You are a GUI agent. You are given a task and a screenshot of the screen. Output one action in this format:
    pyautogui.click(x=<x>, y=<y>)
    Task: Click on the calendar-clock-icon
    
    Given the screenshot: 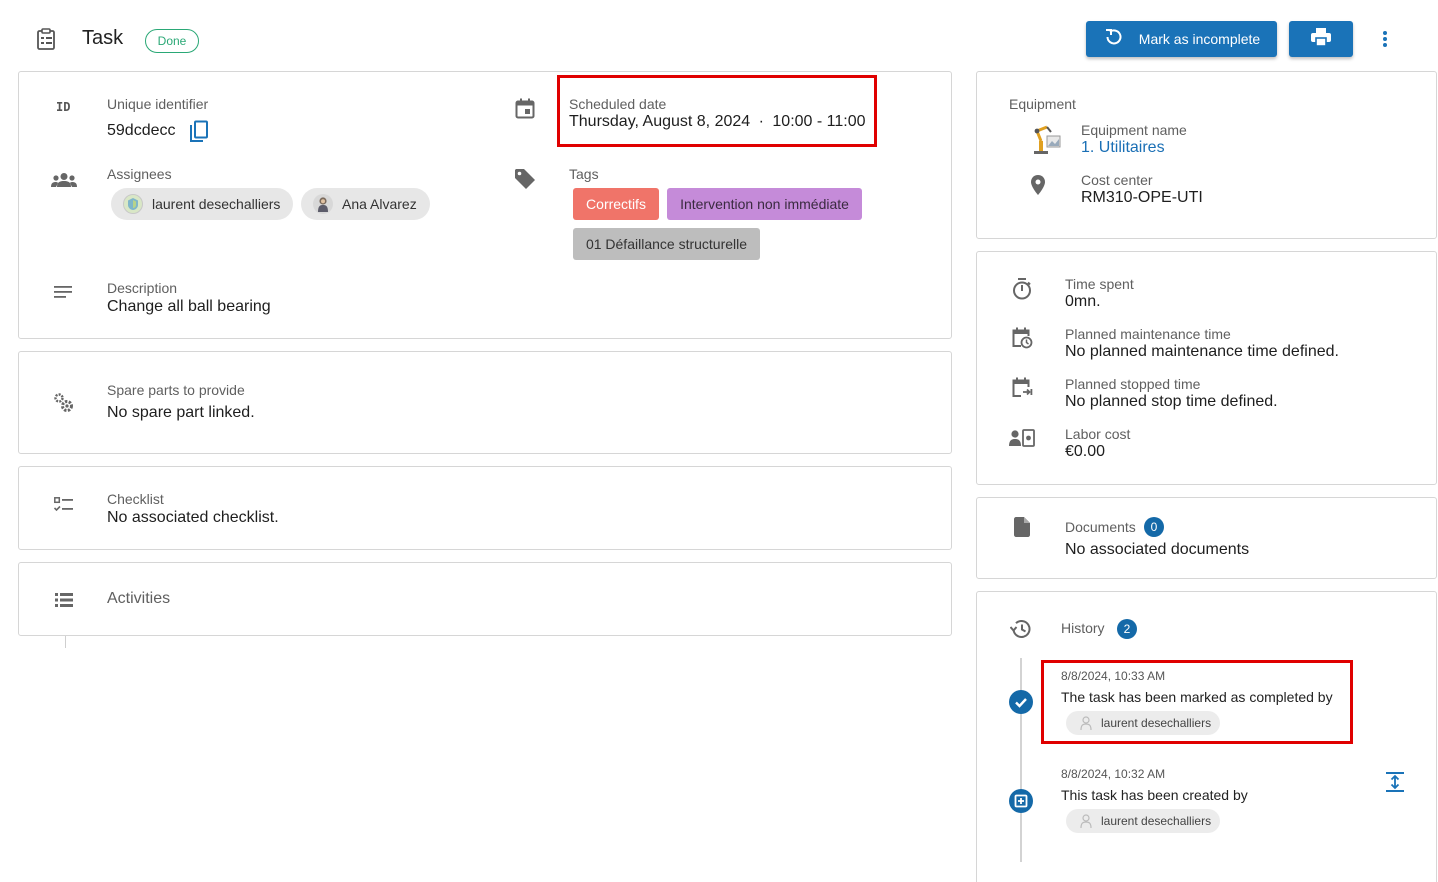 What is the action you would take?
    pyautogui.click(x=1022, y=338)
    